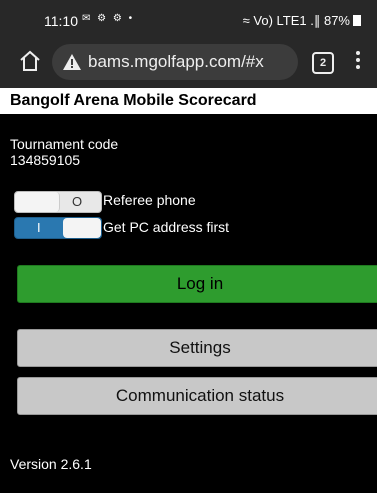  What do you see at coordinates (336, 20) in the screenshot?
I see `battery-percent: 87%` at bounding box center [336, 20].